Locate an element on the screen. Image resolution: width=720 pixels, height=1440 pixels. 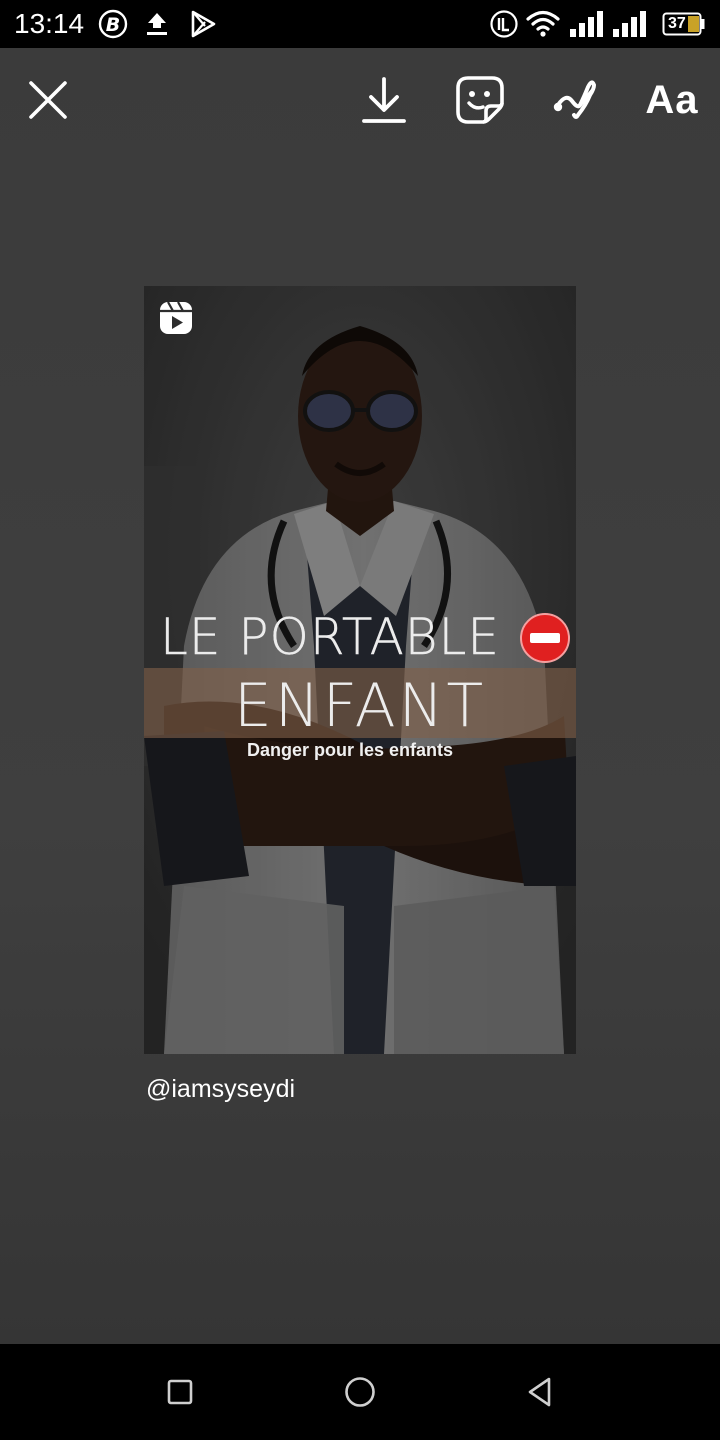
download-button is located at coordinates (384, 100).